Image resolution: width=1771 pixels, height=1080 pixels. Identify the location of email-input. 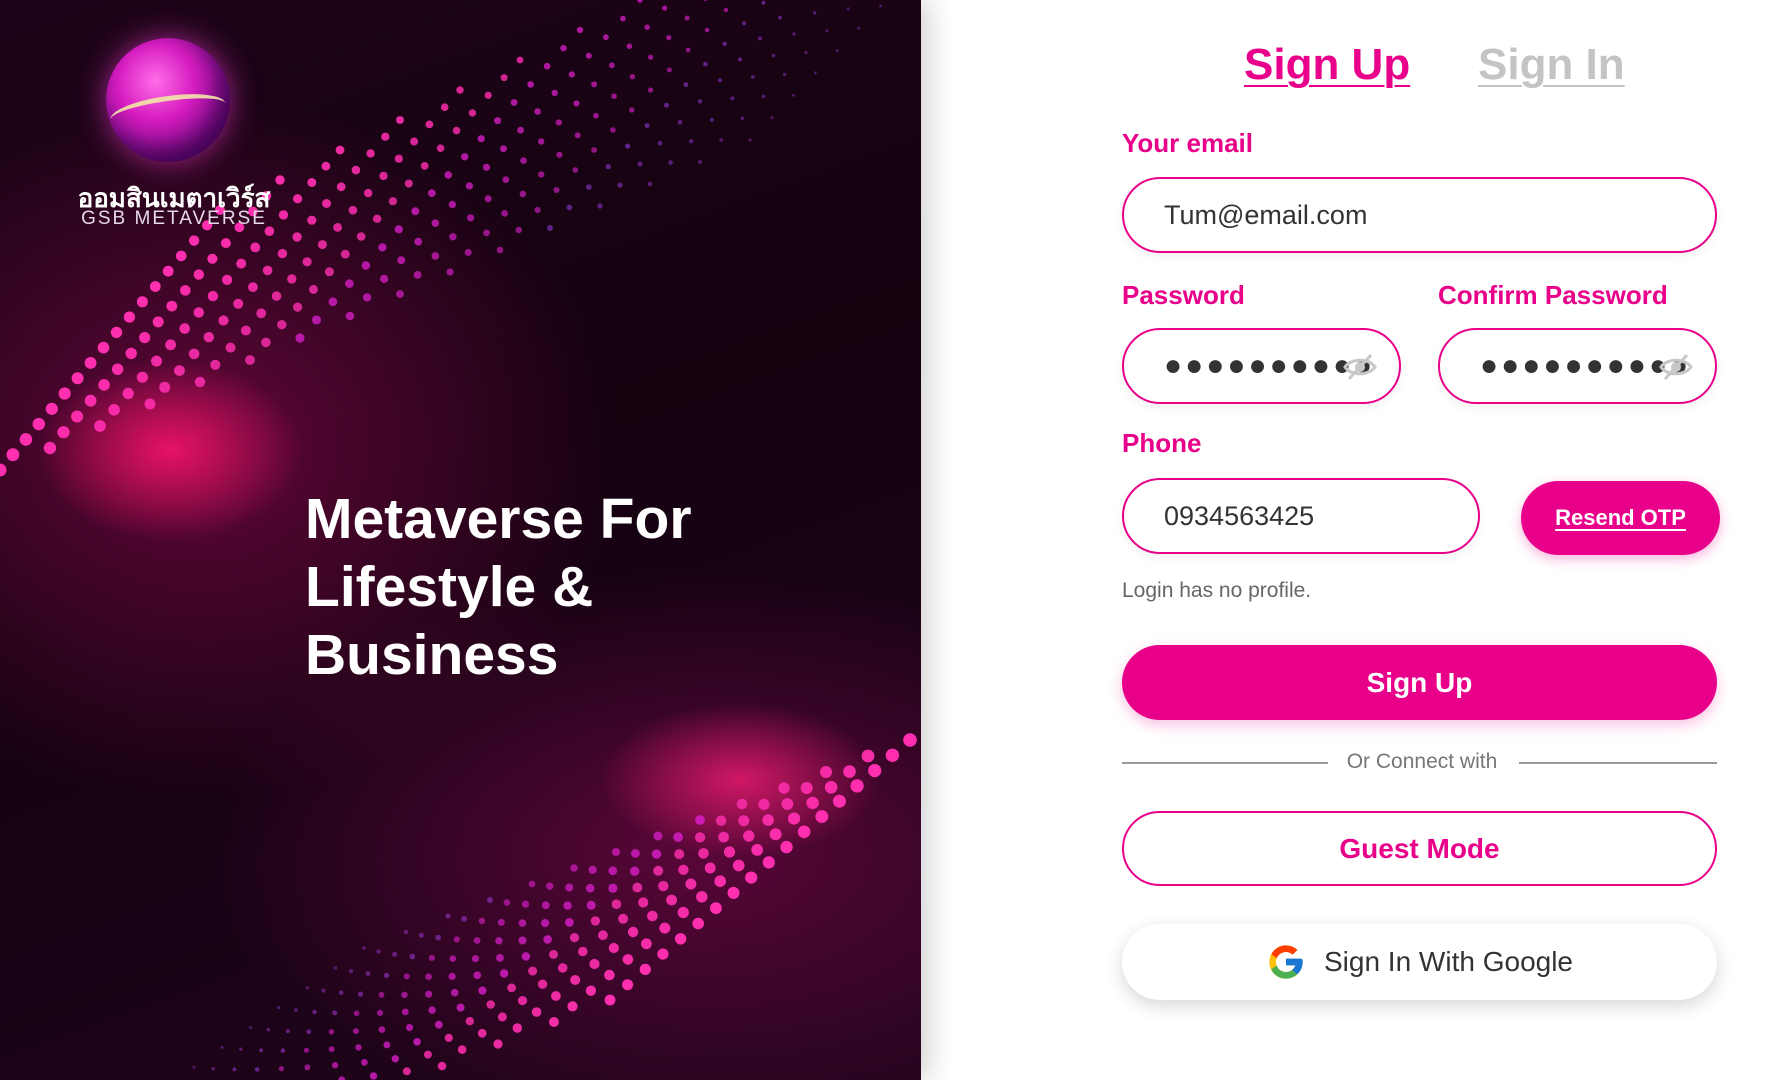
(1439, 215).